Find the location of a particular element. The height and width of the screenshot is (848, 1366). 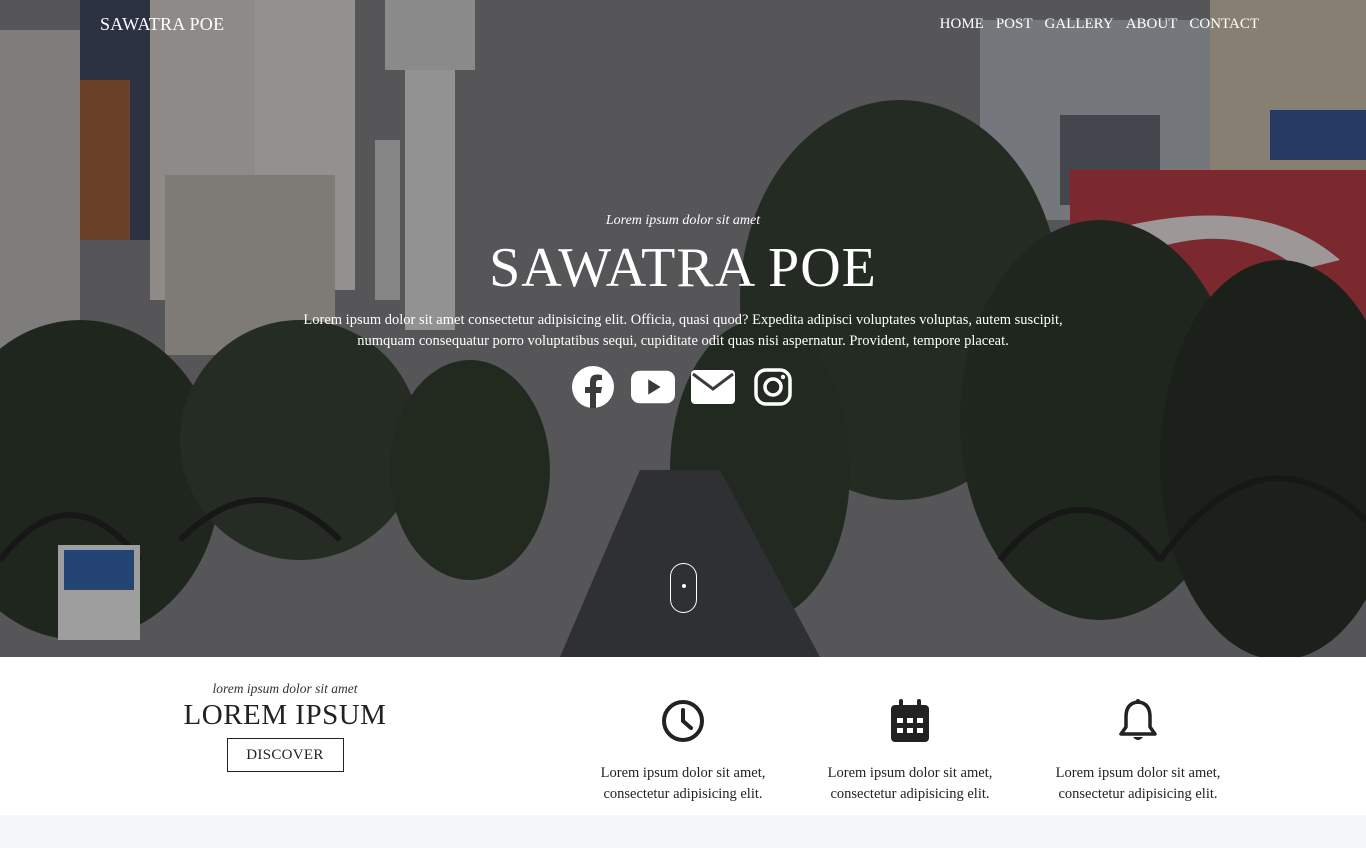

instagram-icon is located at coordinates (773, 387).